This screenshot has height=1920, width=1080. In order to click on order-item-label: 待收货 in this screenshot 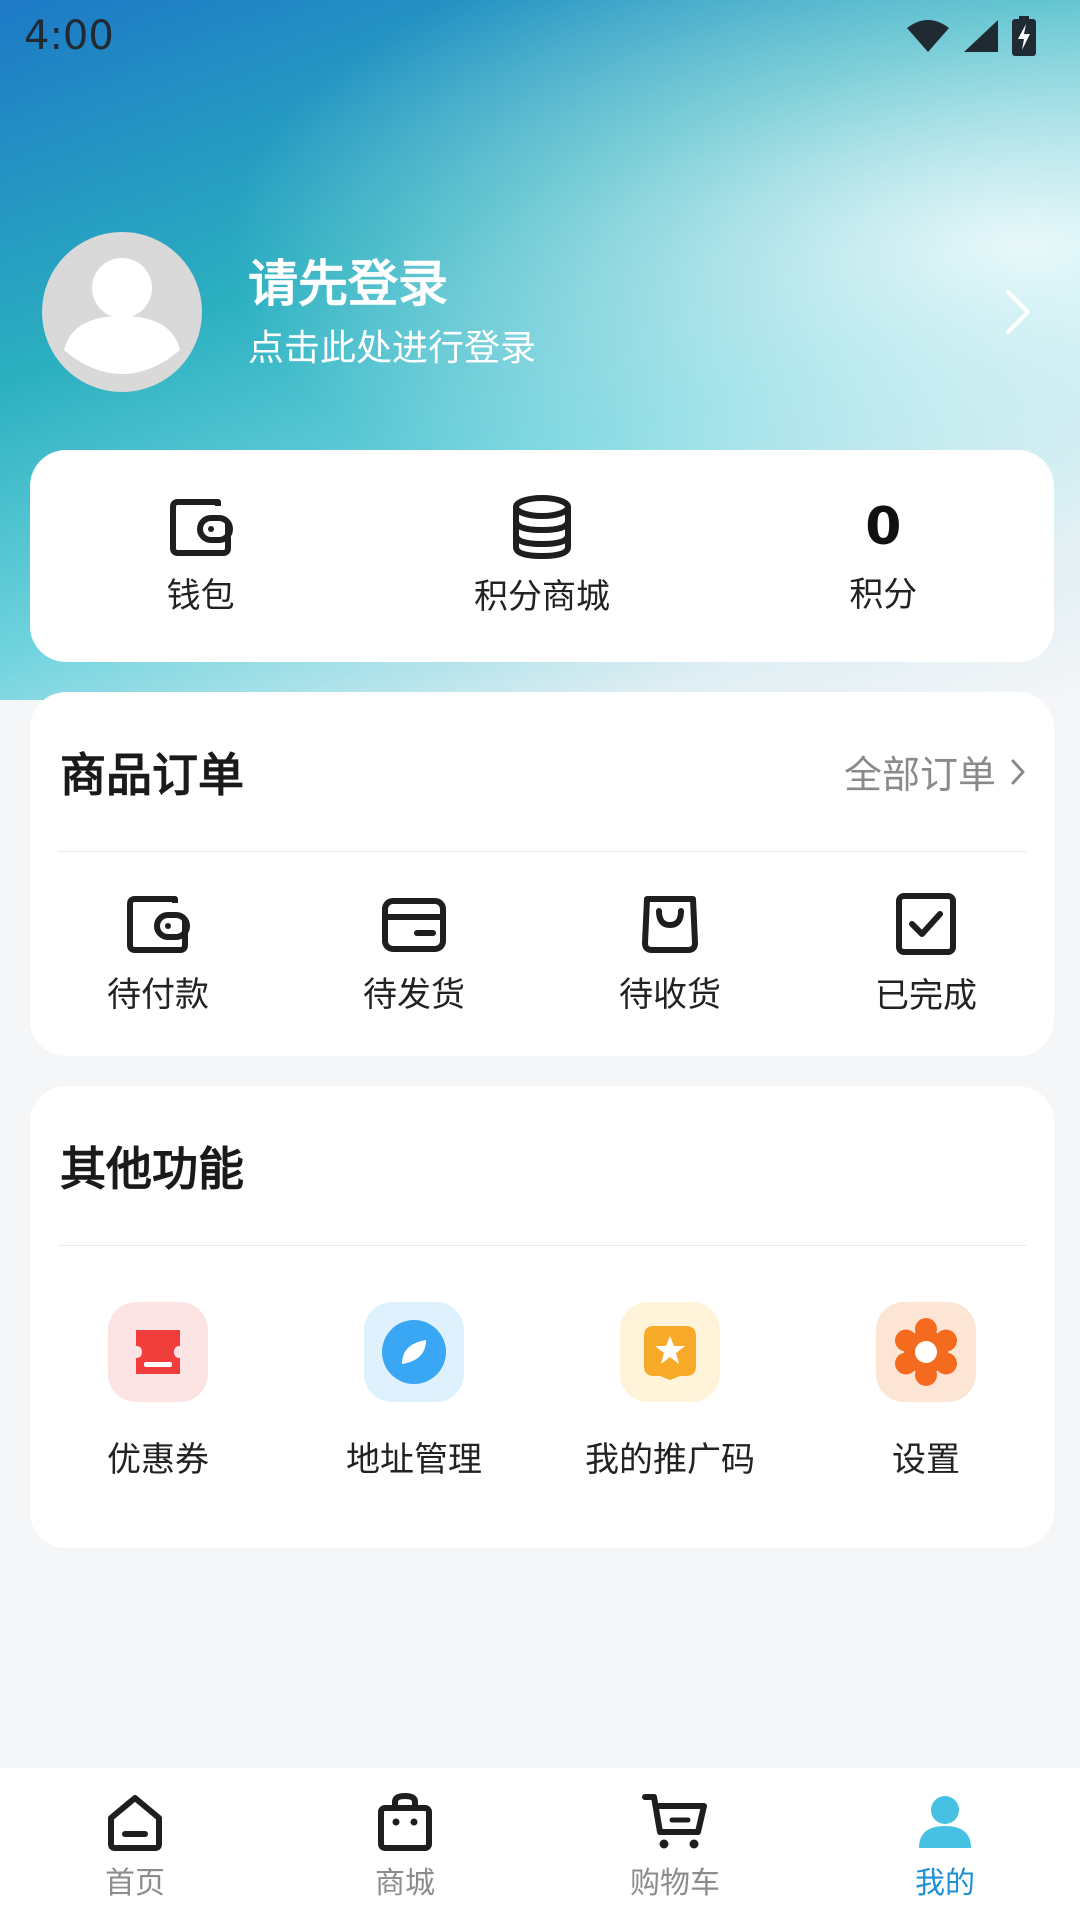, I will do `click(670, 994)`.